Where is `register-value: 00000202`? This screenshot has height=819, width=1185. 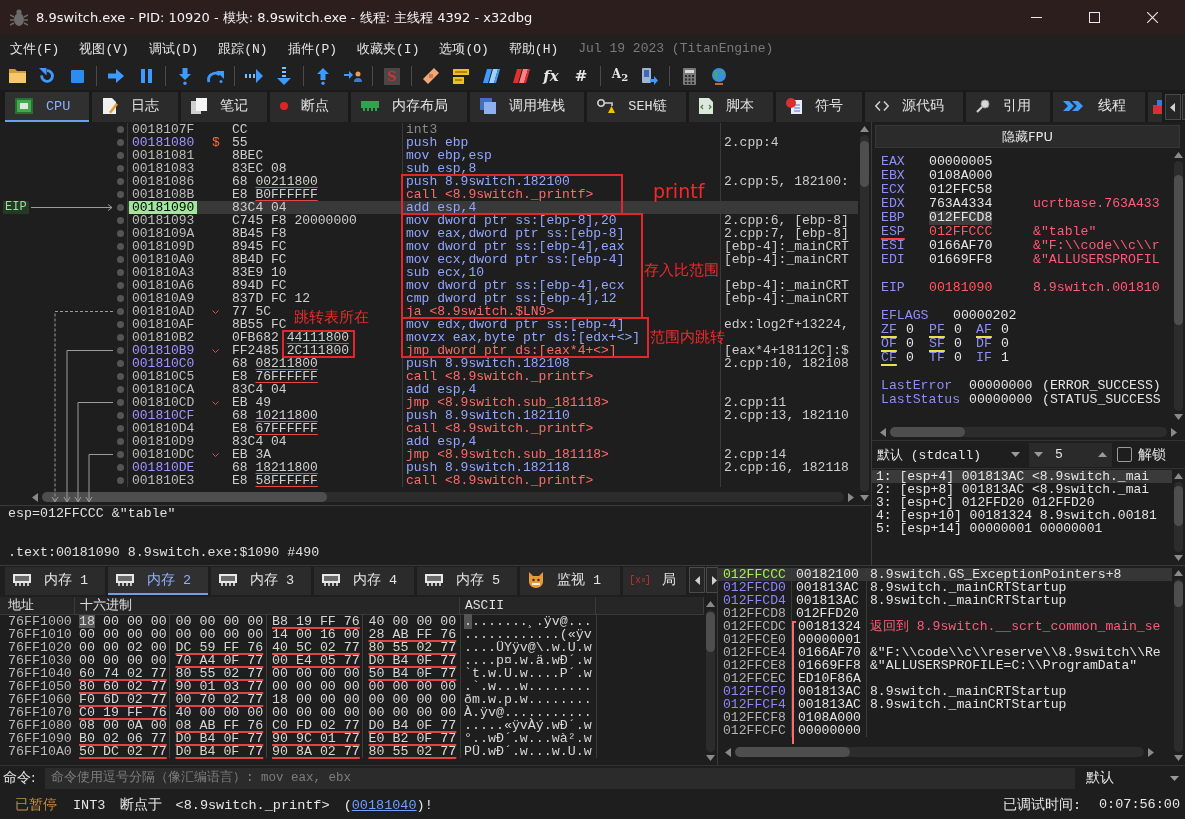
register-value: 00000202 is located at coordinates (985, 316).